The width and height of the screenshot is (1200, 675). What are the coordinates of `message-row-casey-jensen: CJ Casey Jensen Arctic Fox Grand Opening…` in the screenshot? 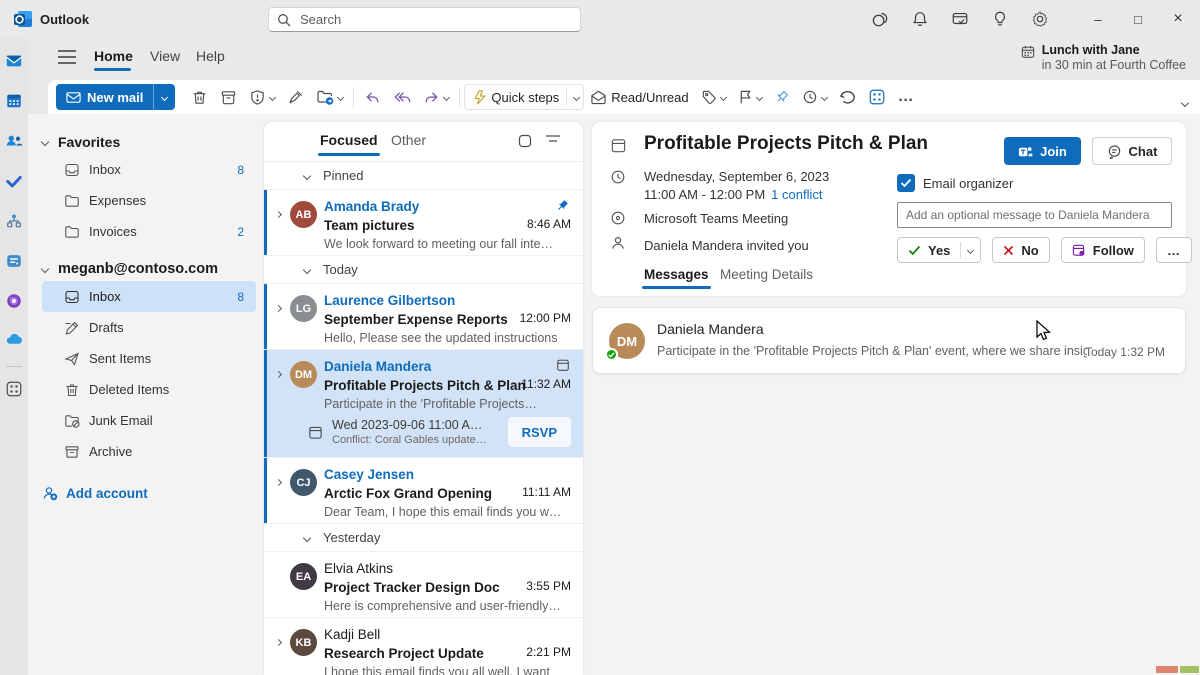 It's located at (423, 491).